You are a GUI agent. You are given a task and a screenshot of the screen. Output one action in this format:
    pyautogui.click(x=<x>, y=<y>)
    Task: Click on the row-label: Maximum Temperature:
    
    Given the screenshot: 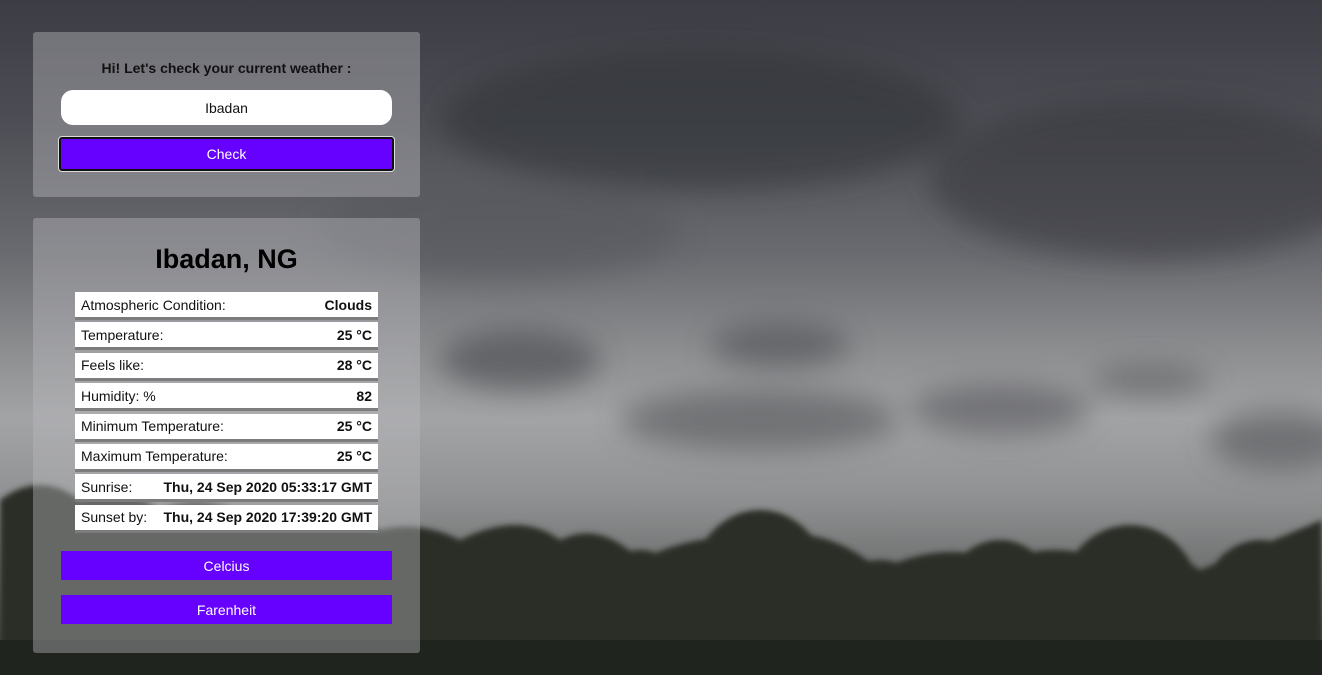 What is the action you would take?
    pyautogui.click(x=154, y=456)
    